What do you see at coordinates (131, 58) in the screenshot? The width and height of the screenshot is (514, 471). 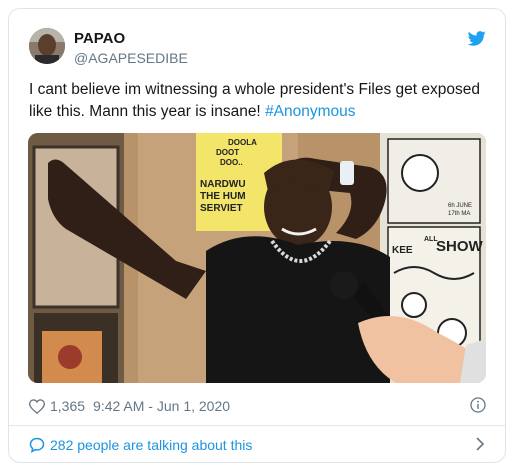 I see `user-handle: @AGAPESEDIBE` at bounding box center [131, 58].